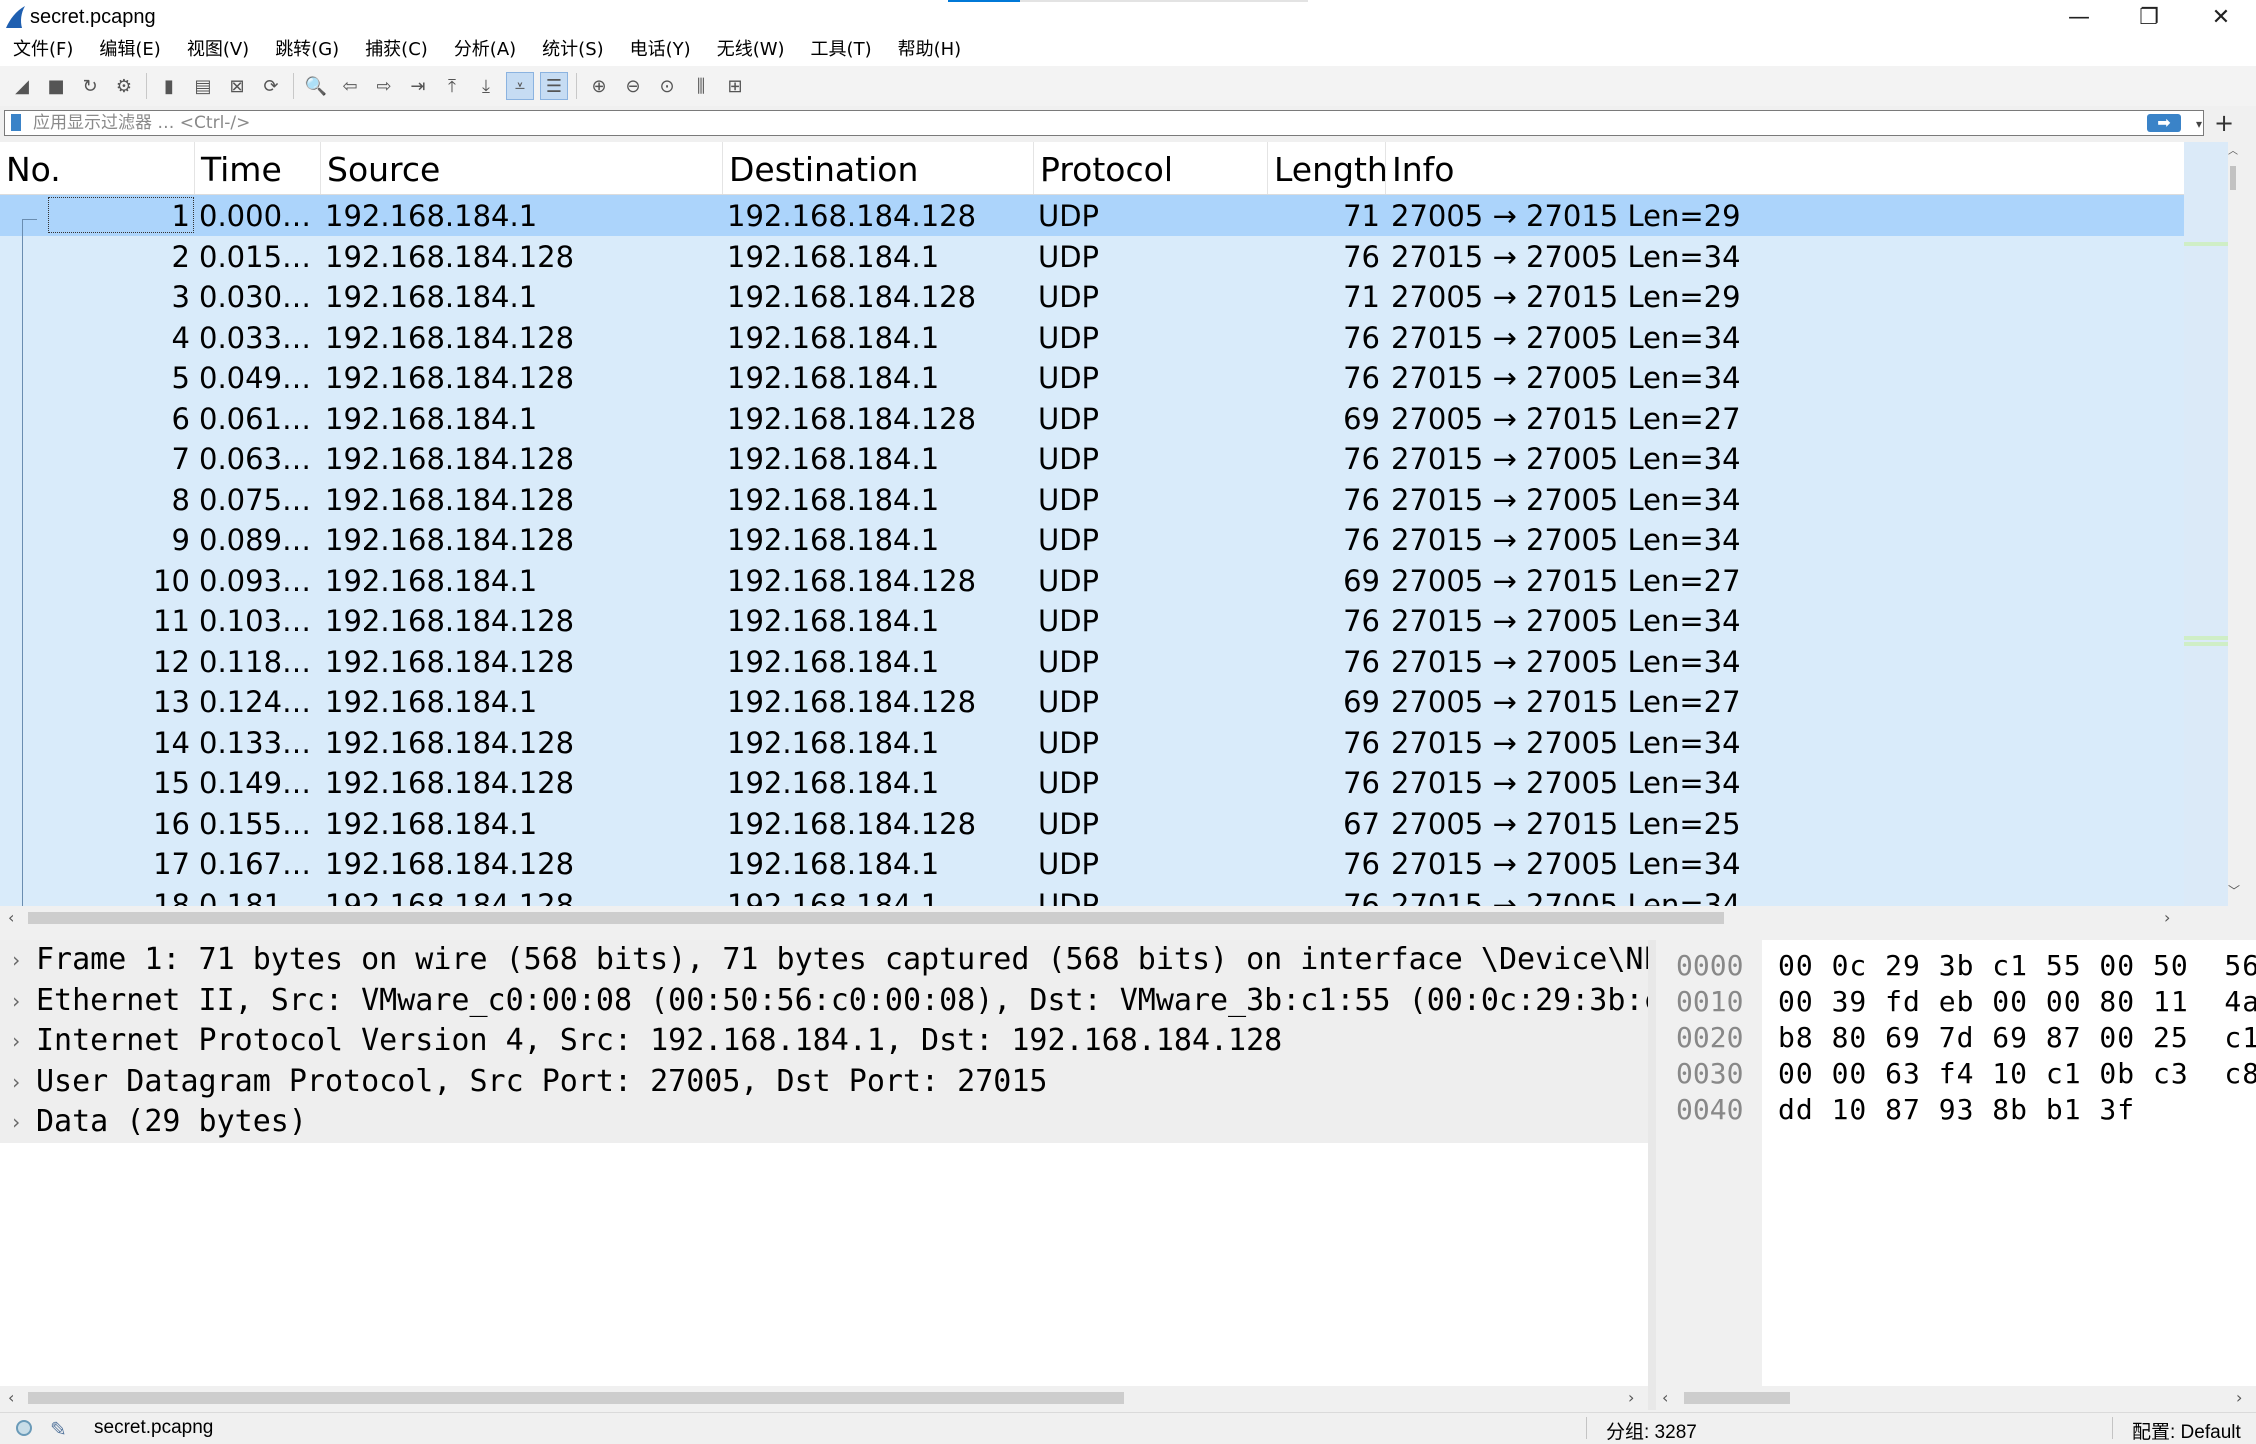 This screenshot has height=1444, width=2256. What do you see at coordinates (316, 86) in the screenshot?
I see `find-packet-icon: 🔍` at bounding box center [316, 86].